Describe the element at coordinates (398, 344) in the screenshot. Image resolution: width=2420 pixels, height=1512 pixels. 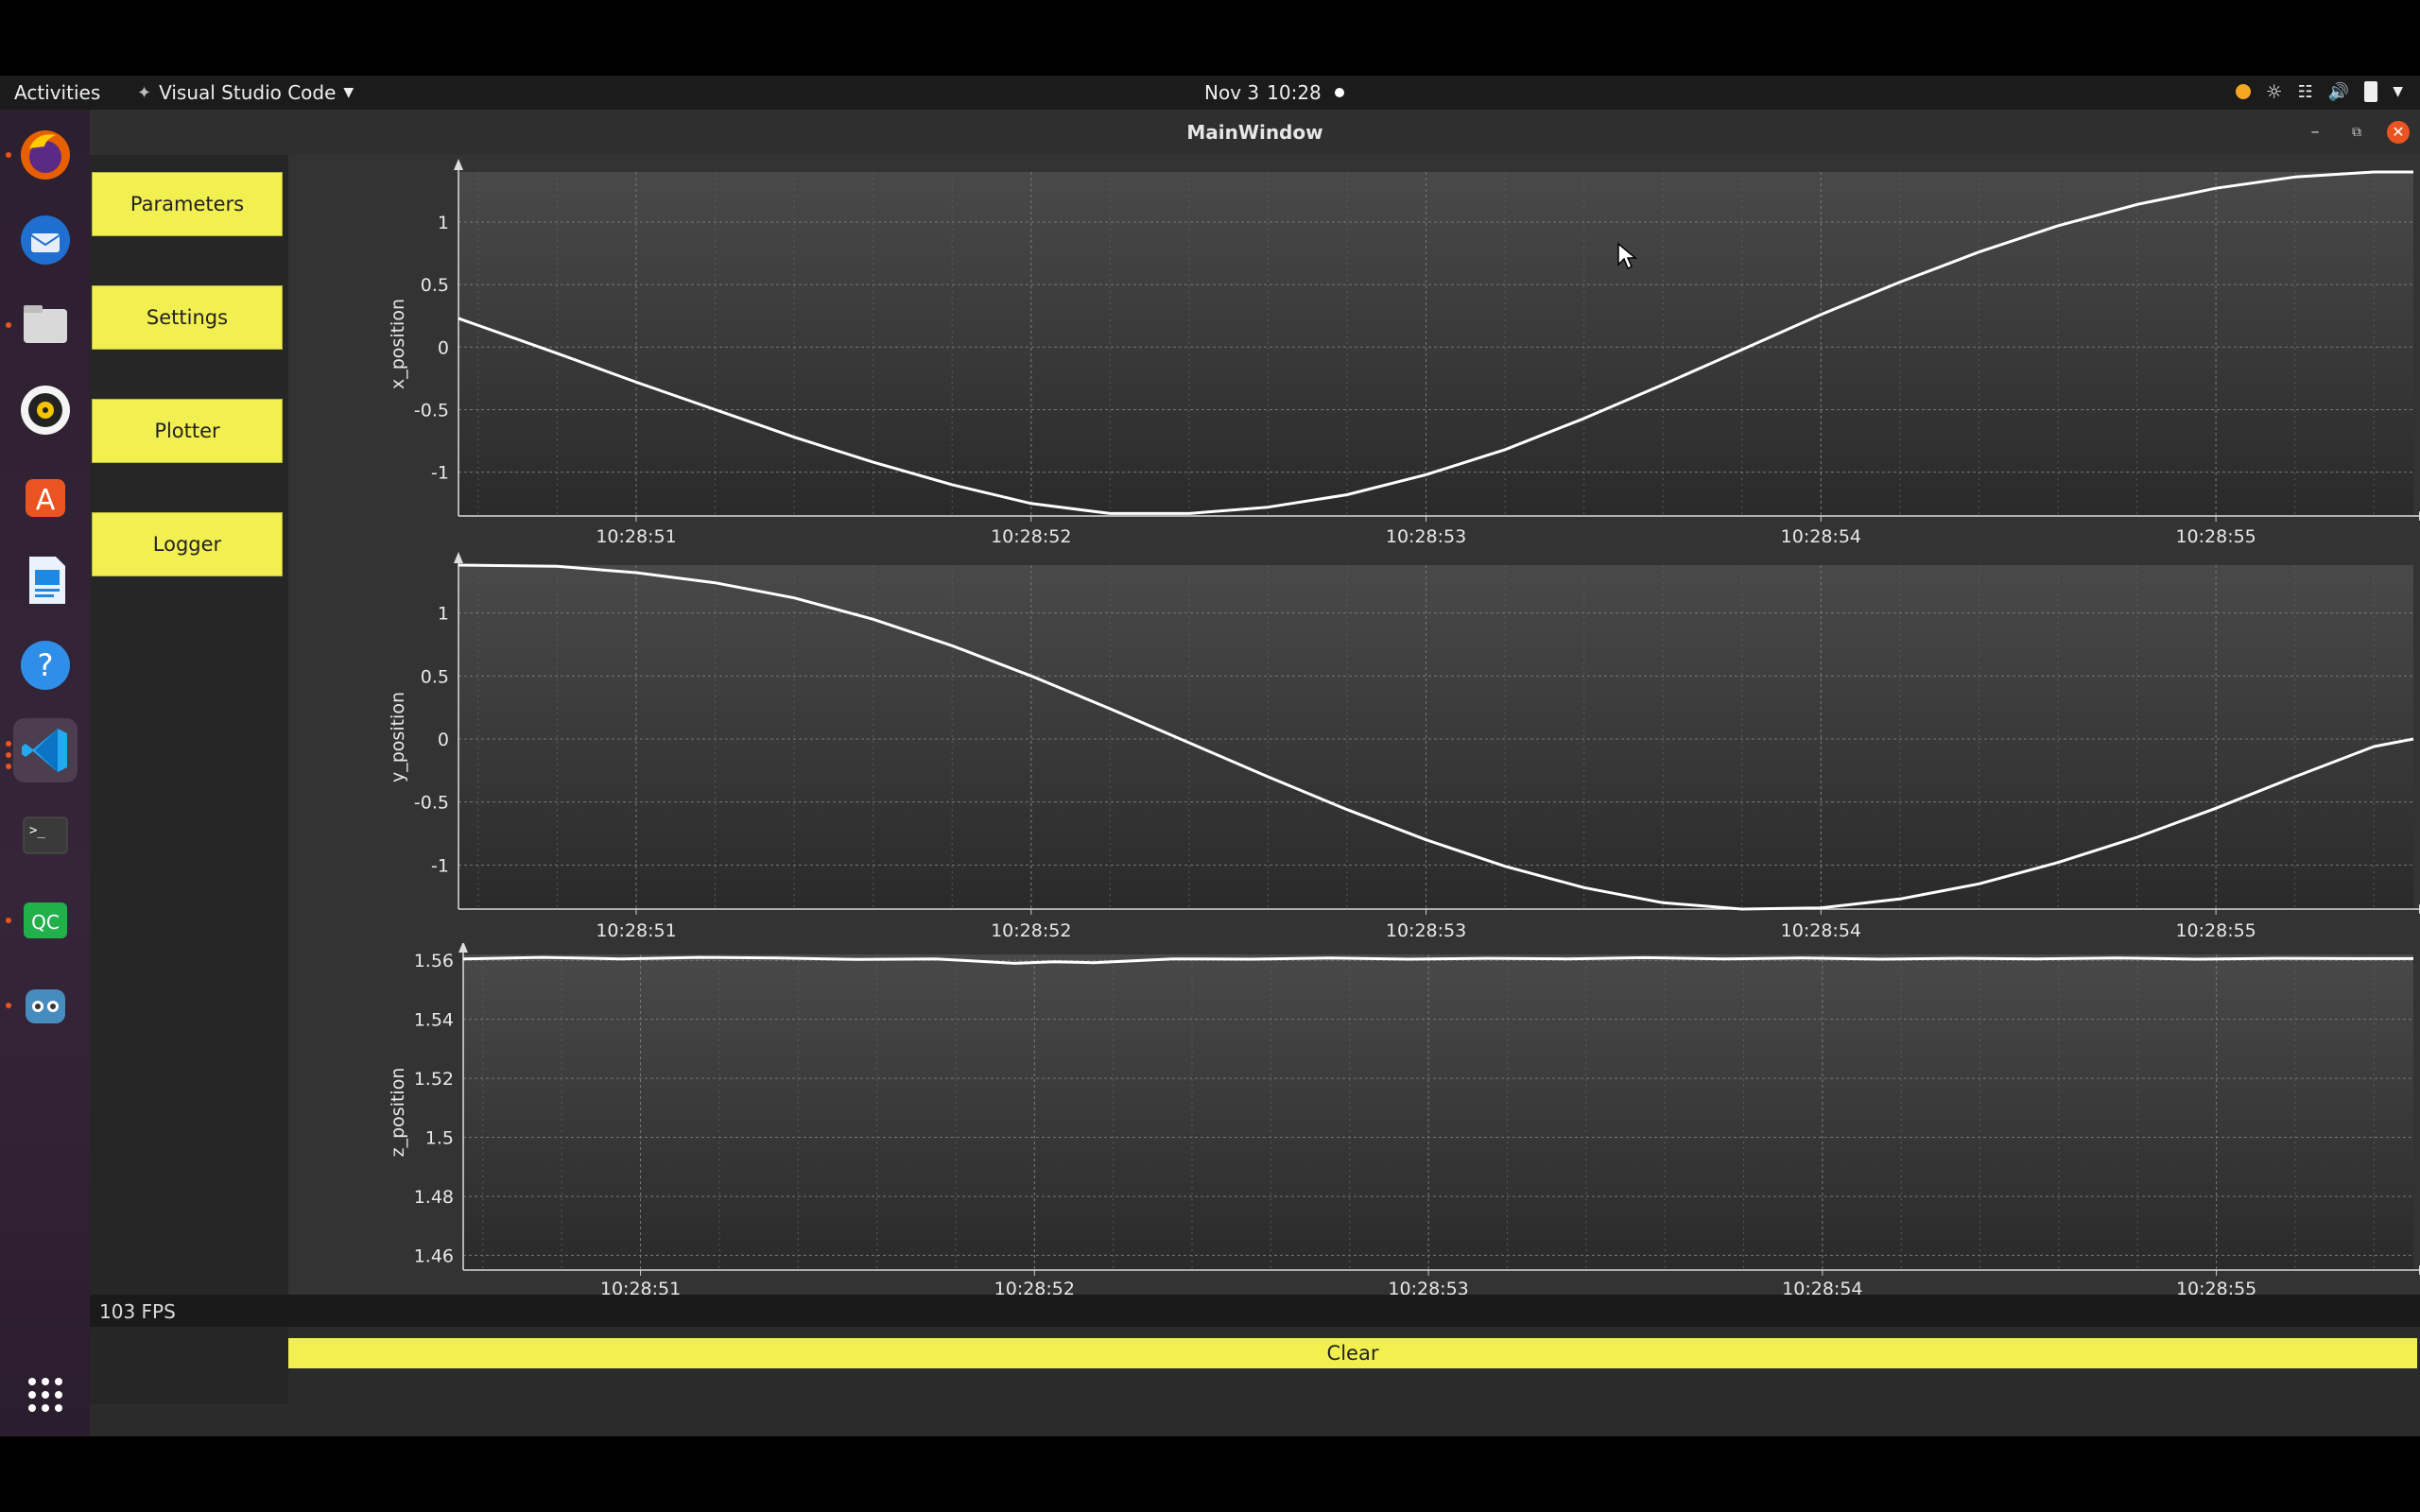
I see `y-axis-label: x_position` at that location.